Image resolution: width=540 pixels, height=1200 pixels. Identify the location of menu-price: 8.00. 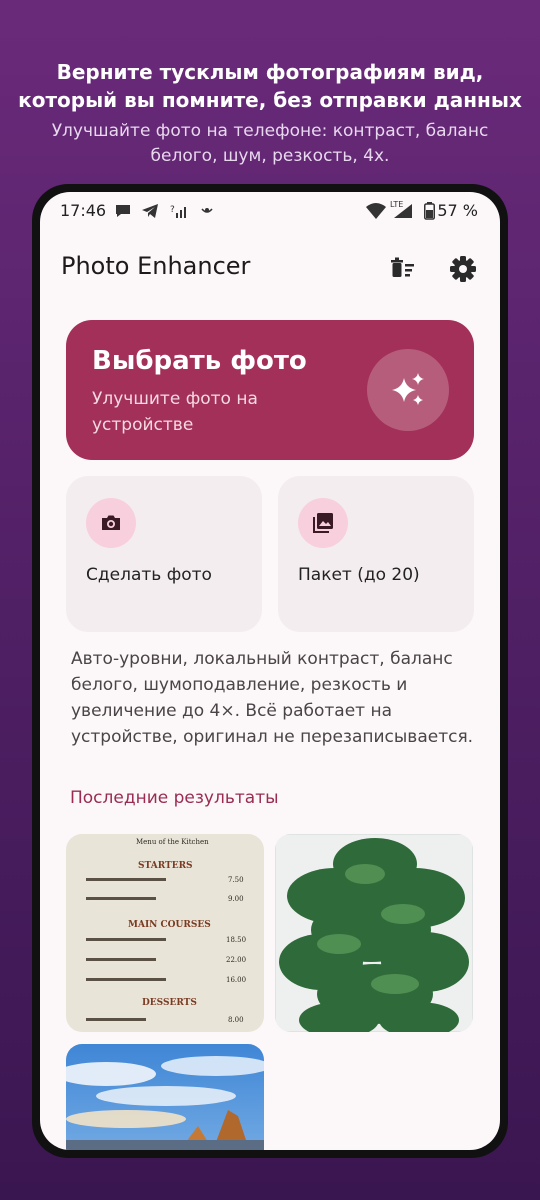
(236, 1020).